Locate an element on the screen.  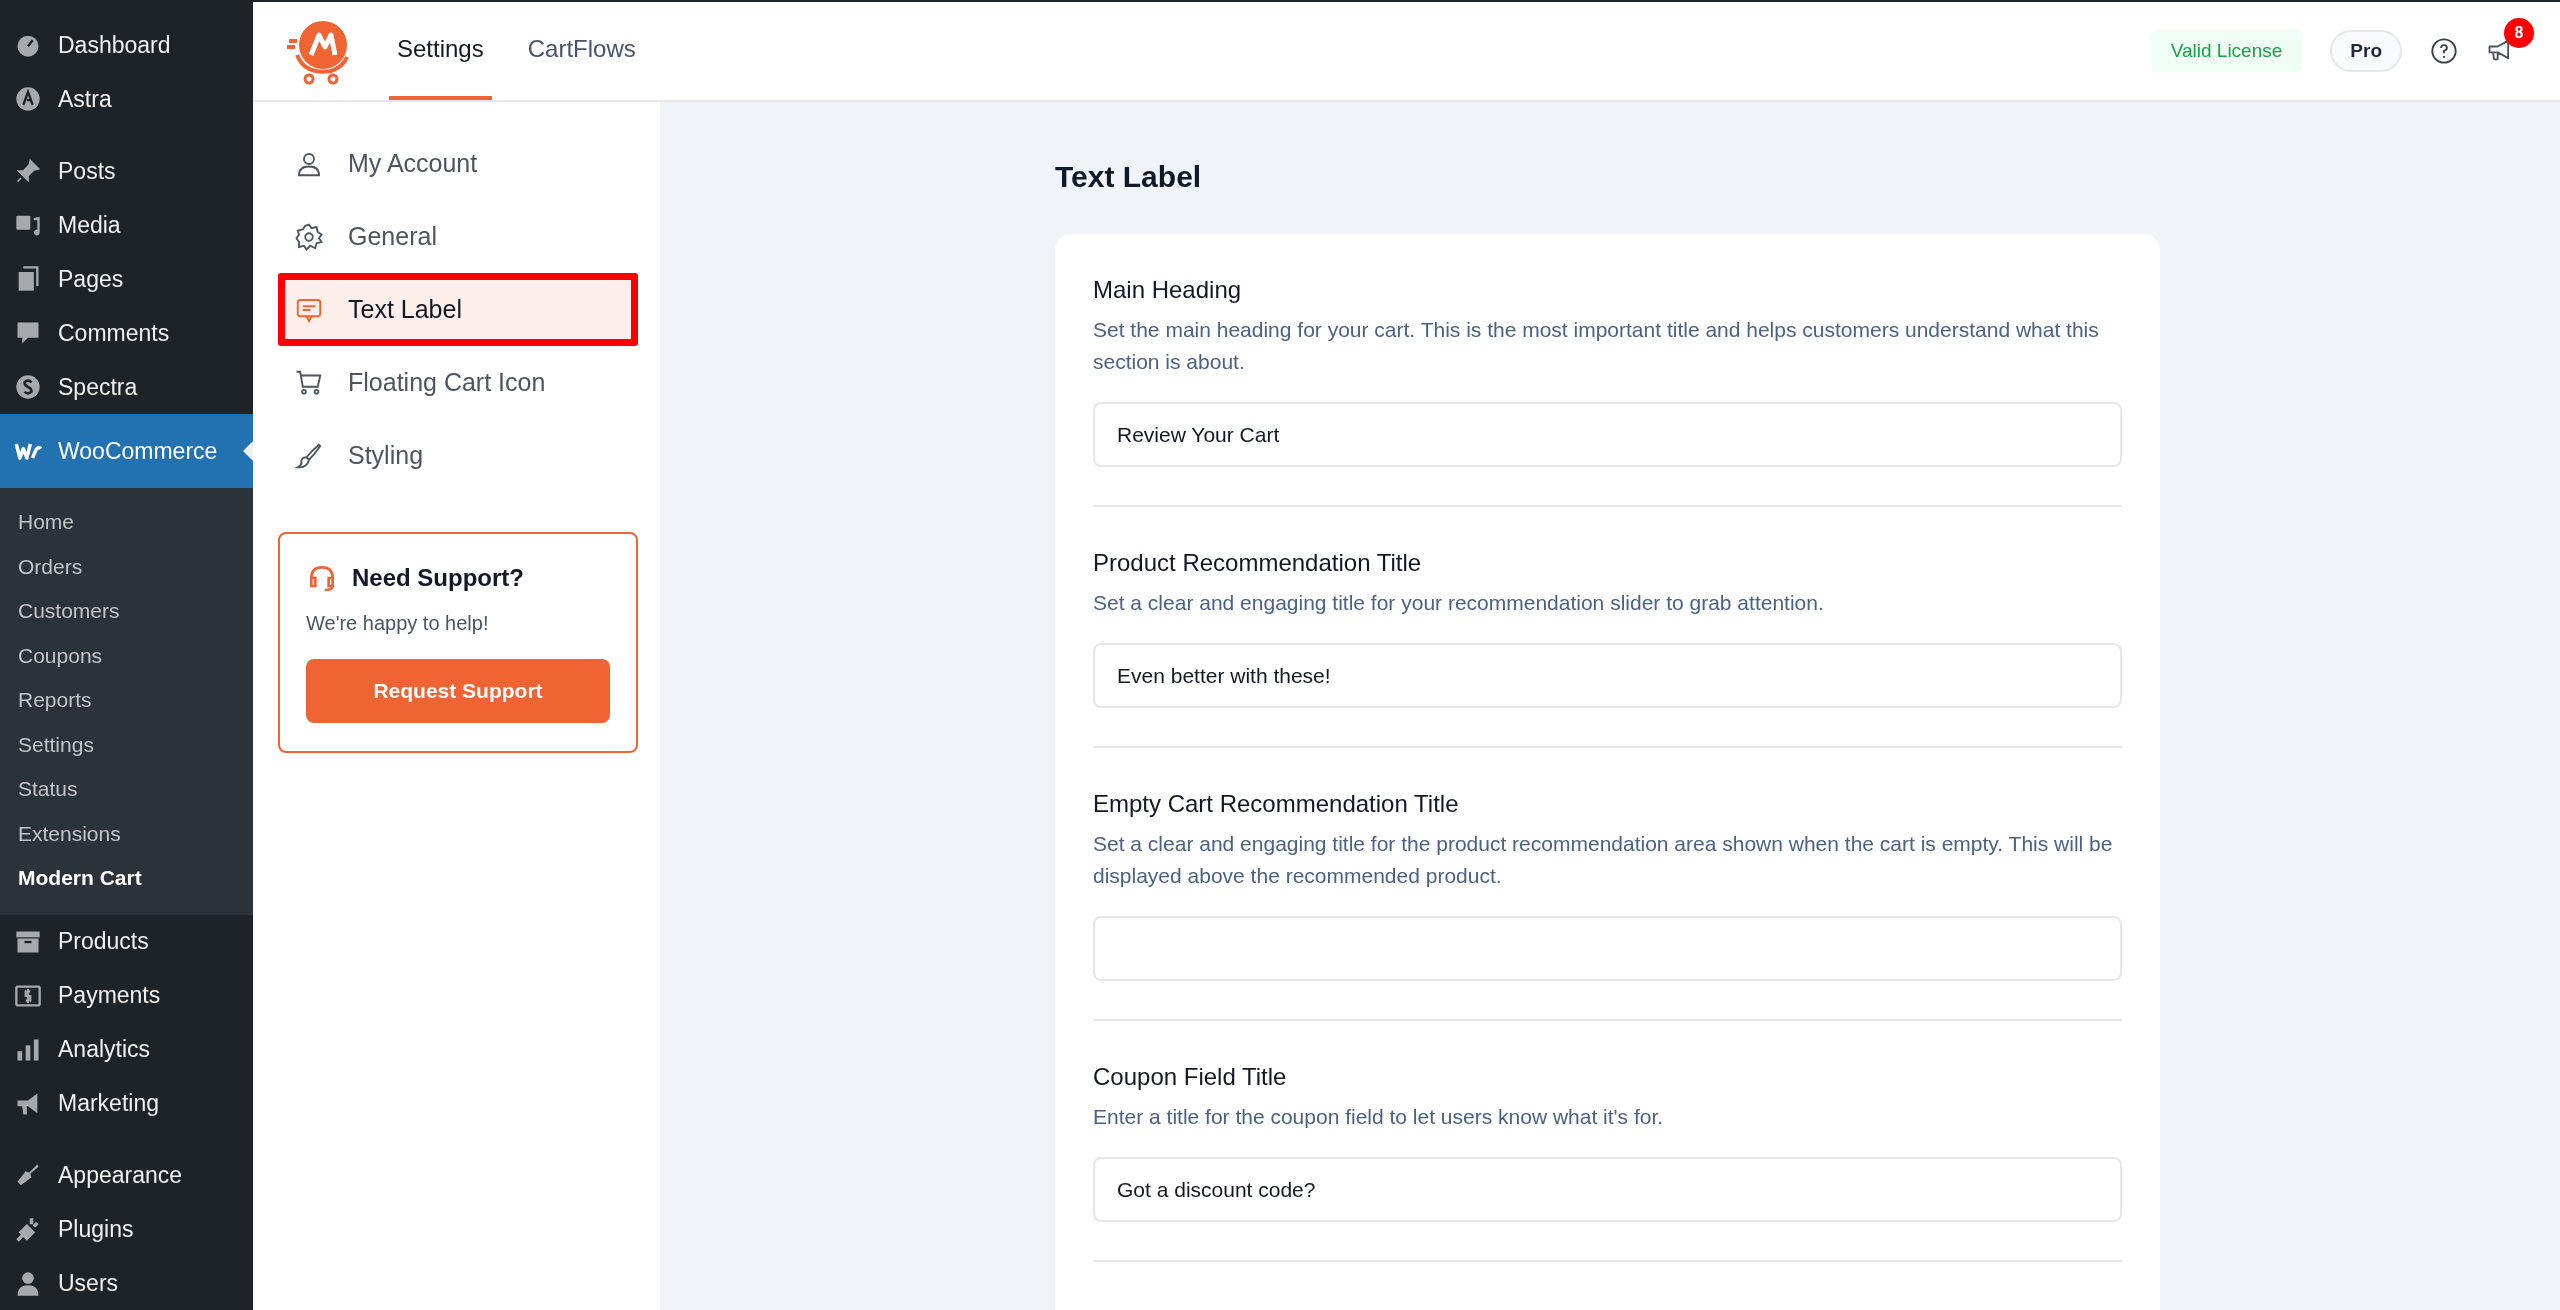
nav-icon is located at coordinates (309, 236).